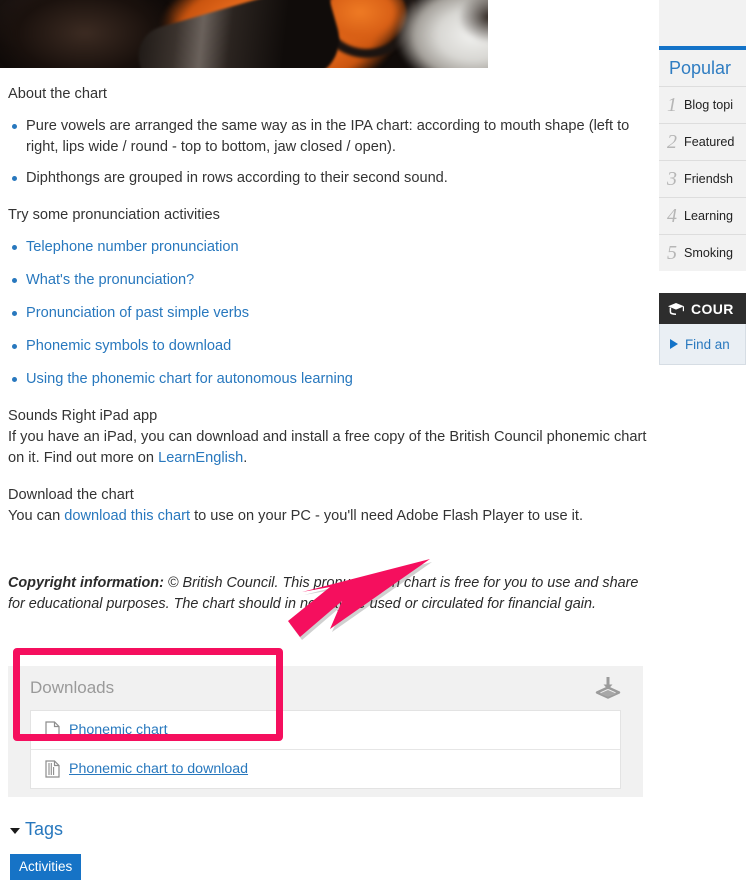 Image resolution: width=746 pixels, height=880 pixels. Describe the element at coordinates (86, 583) in the screenshot. I see `copyright-label: Copyright information:` at that location.